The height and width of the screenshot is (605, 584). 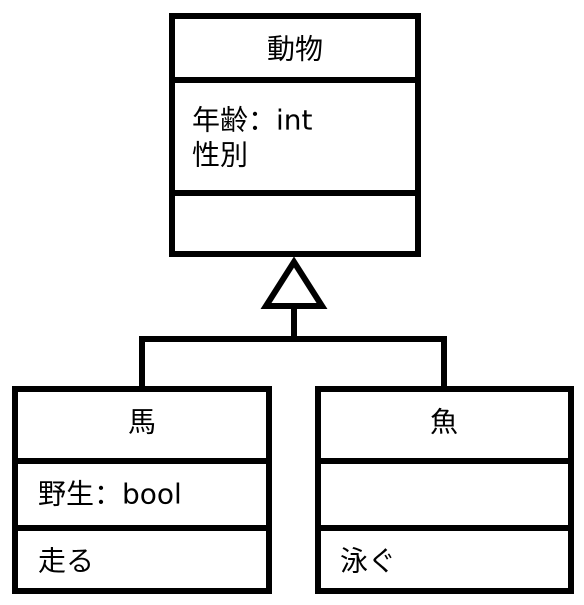 What do you see at coordinates (444, 422) in the screenshot?
I see `class-fish-name: 魚` at bounding box center [444, 422].